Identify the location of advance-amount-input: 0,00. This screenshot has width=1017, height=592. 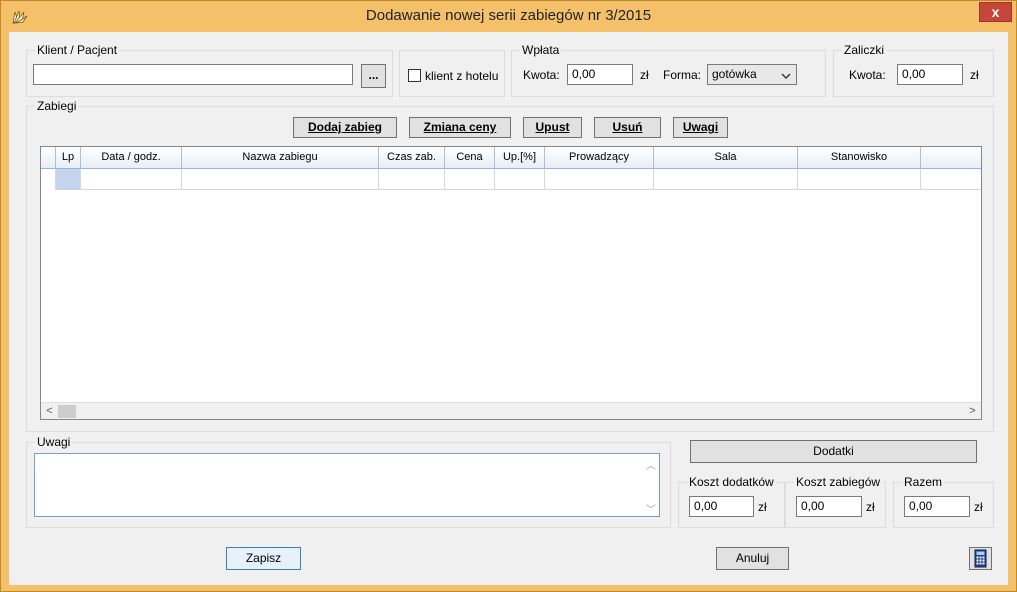
(930, 74).